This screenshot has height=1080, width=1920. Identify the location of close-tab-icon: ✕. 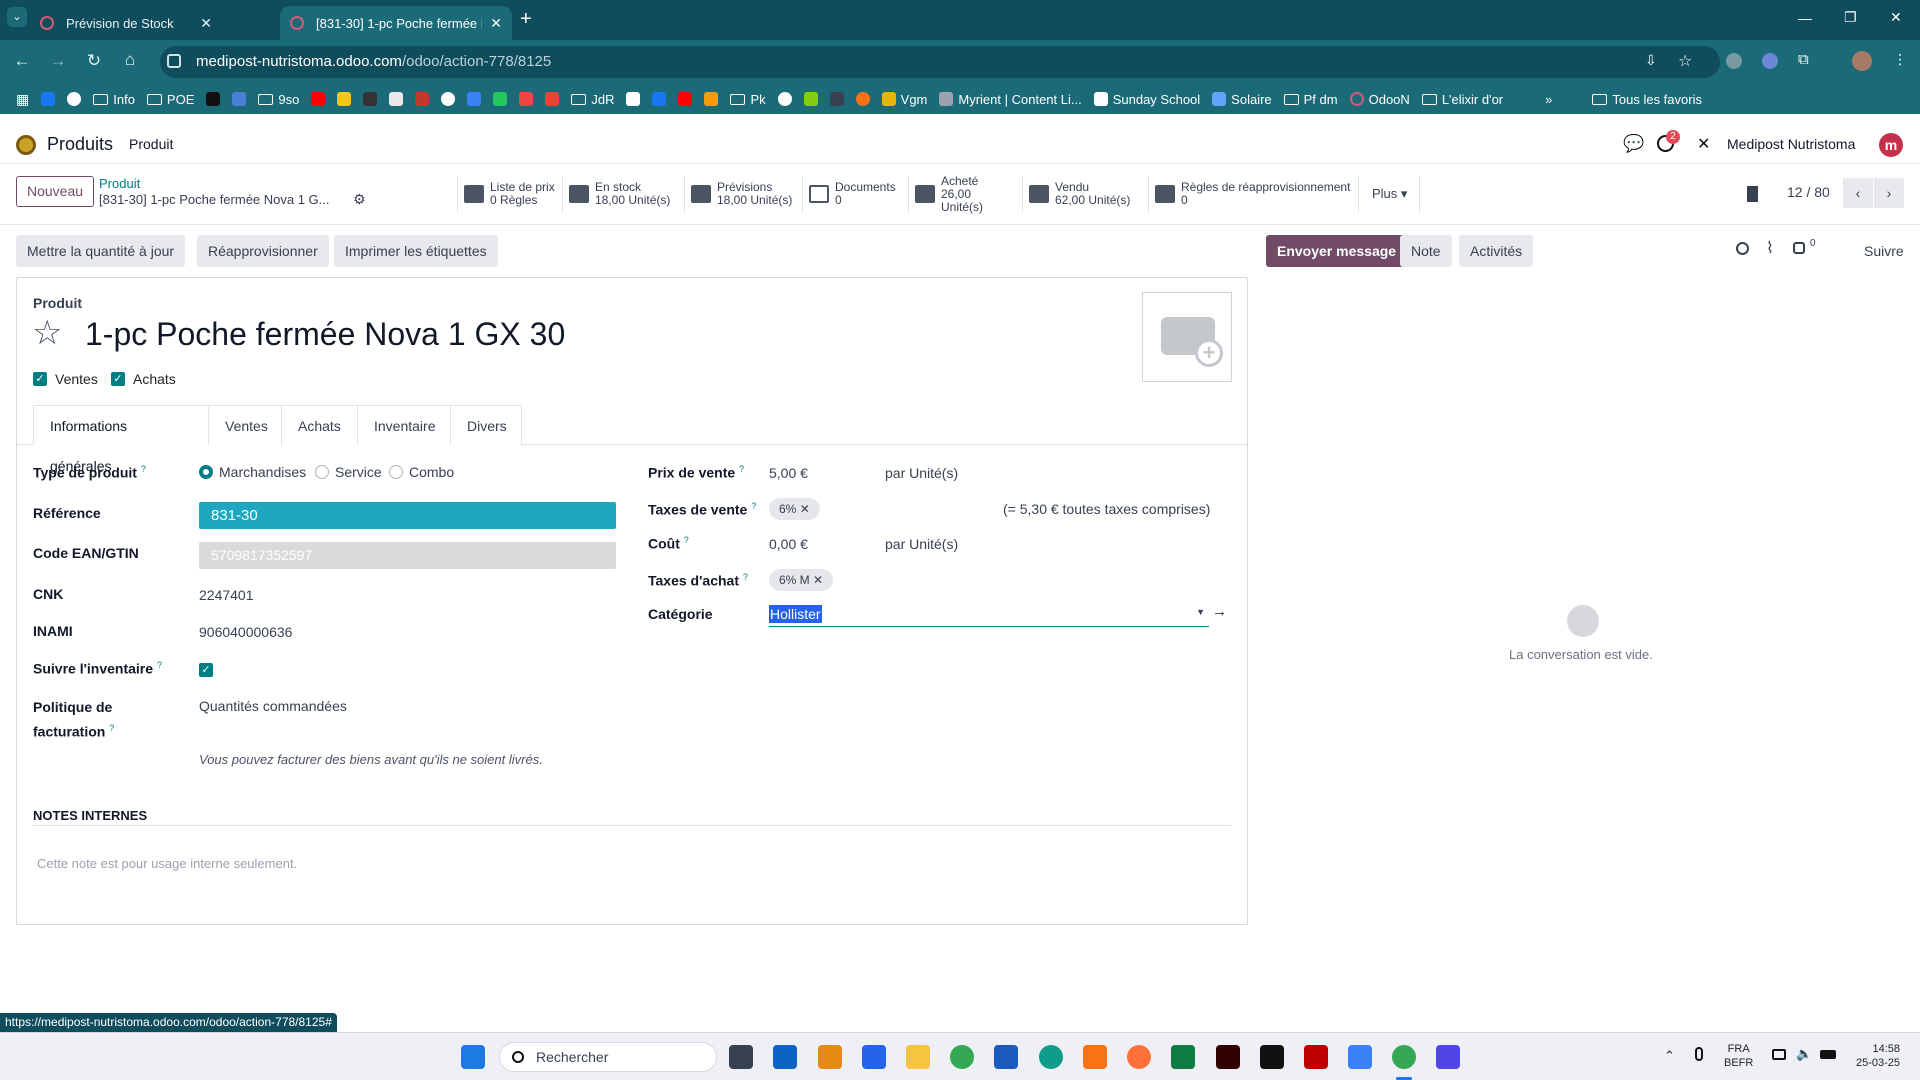
(206, 23).